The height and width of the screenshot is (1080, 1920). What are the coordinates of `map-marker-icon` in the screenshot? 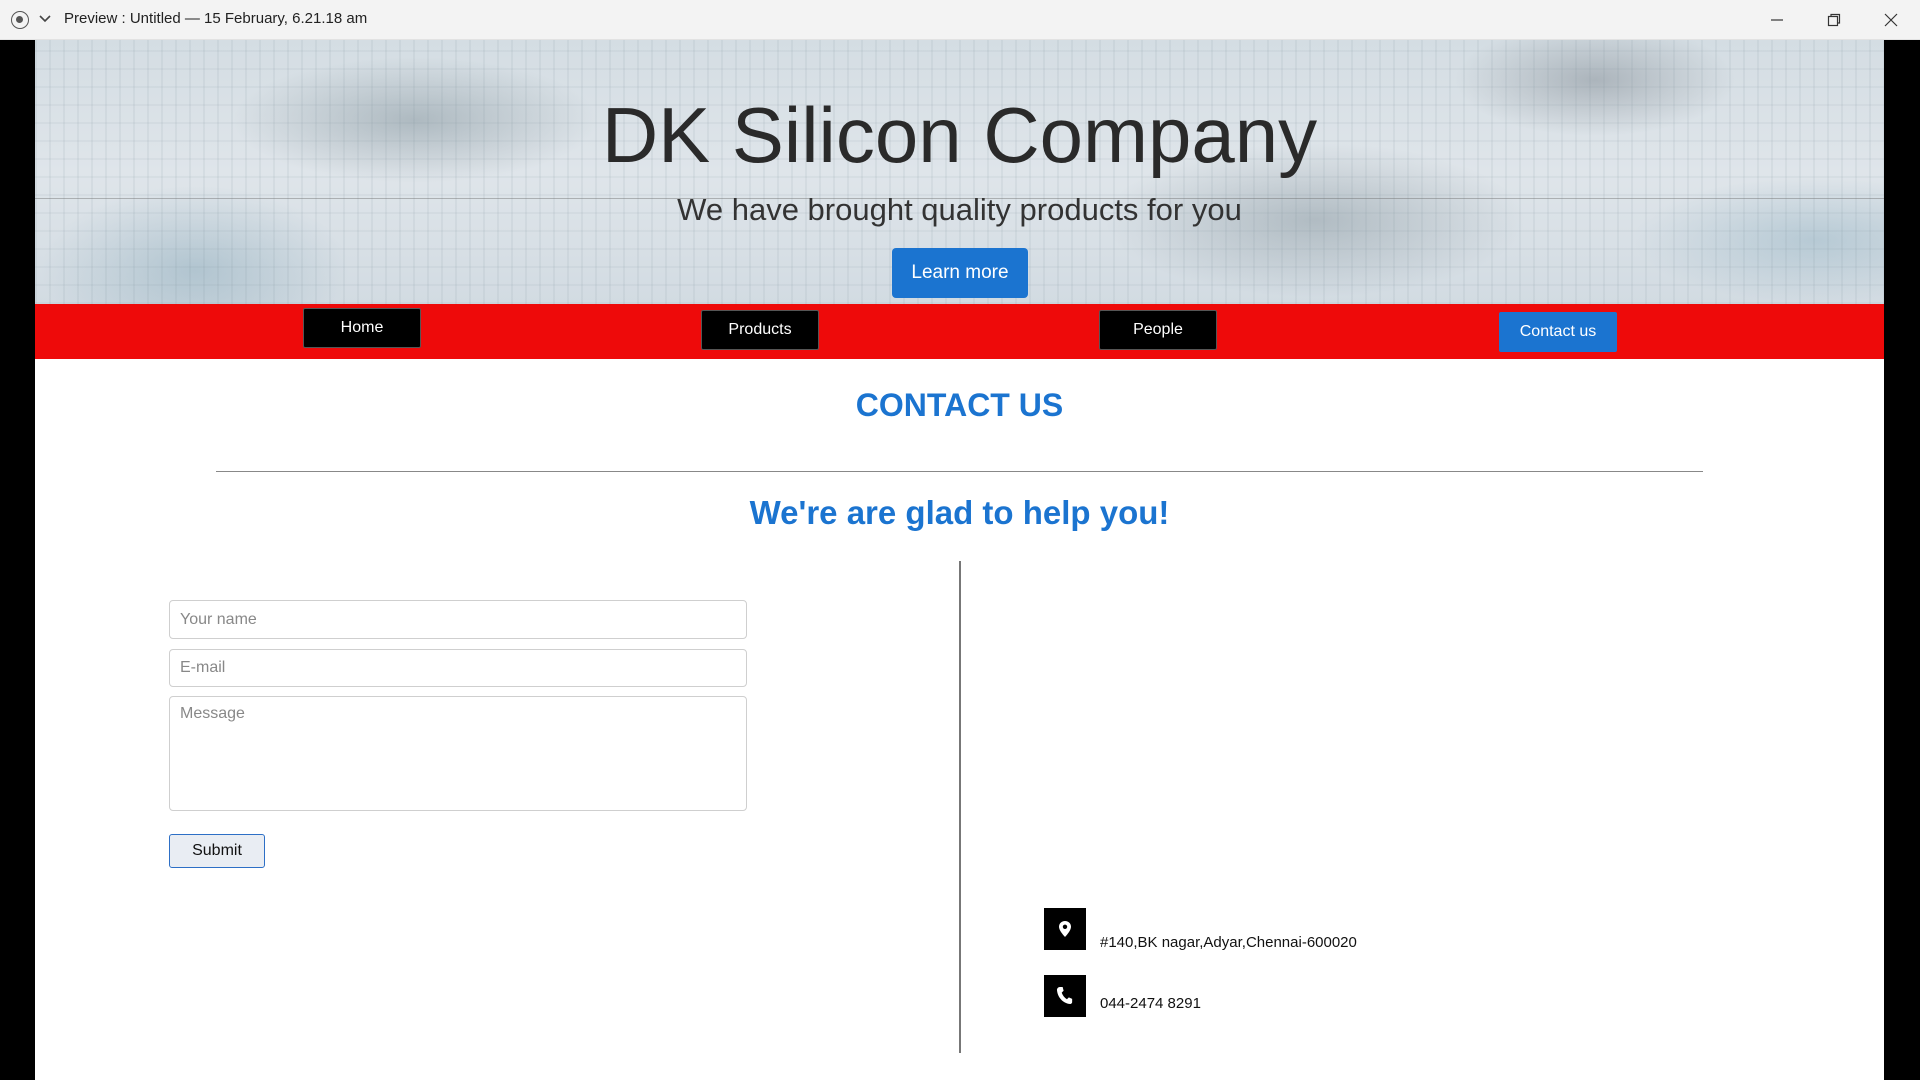 It's located at (1065, 929).